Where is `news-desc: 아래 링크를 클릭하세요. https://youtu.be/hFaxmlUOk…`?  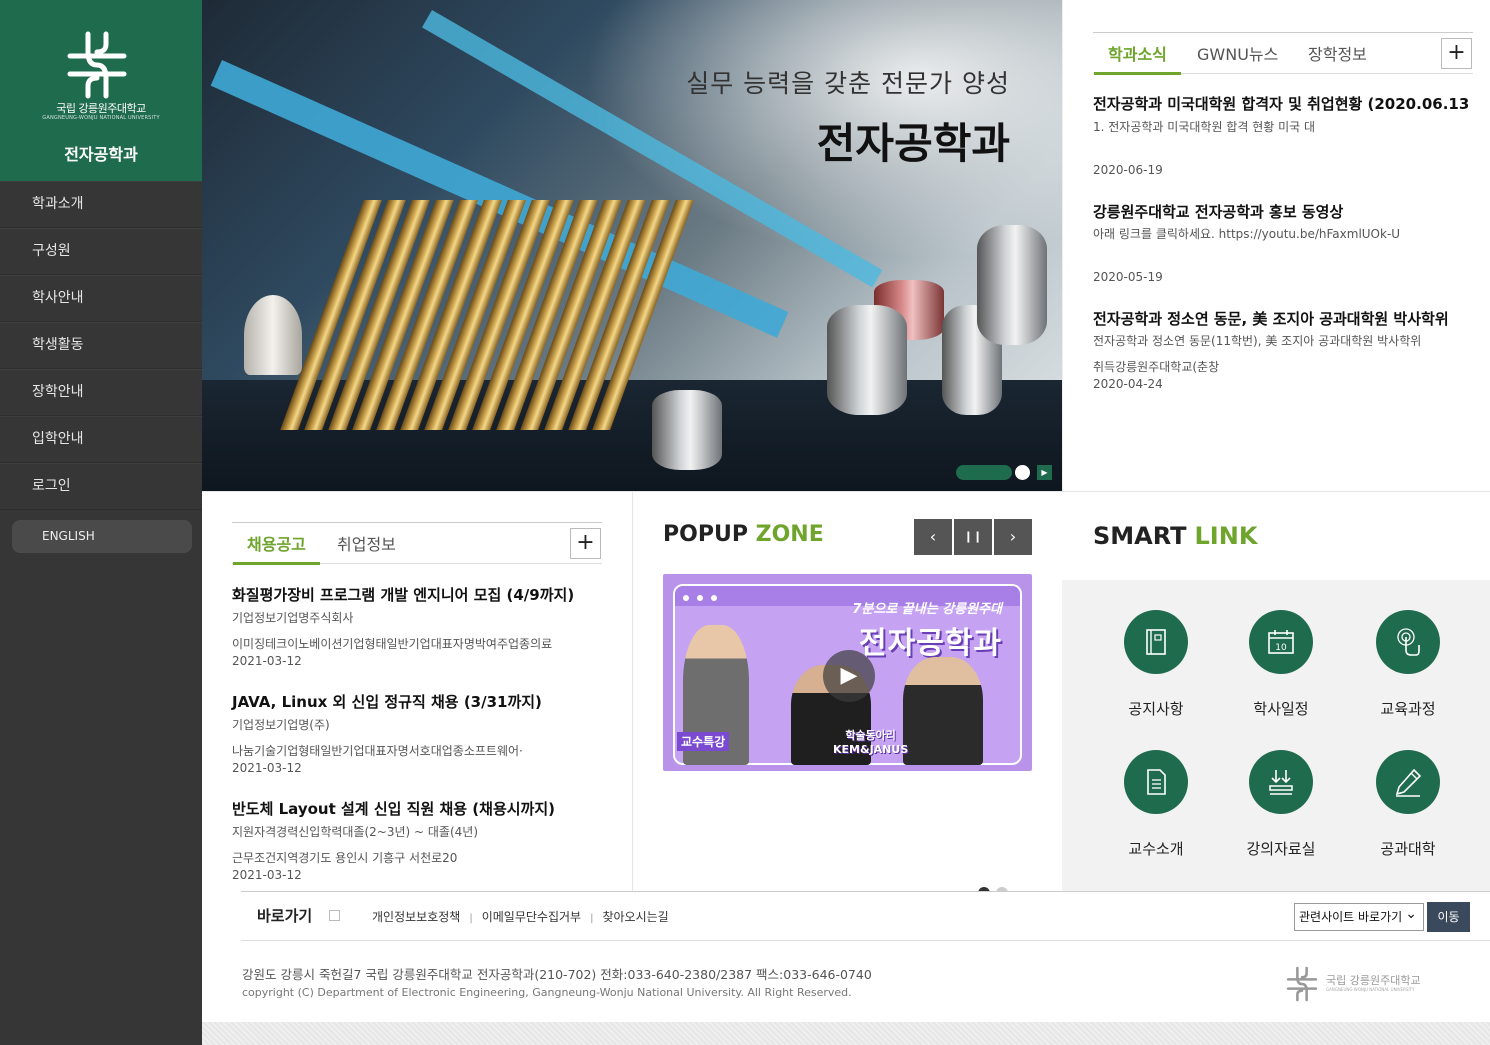
news-desc: 아래 링크를 클릭하세요. https://youtu.be/hFaxmlUOk… is located at coordinates (1247, 234).